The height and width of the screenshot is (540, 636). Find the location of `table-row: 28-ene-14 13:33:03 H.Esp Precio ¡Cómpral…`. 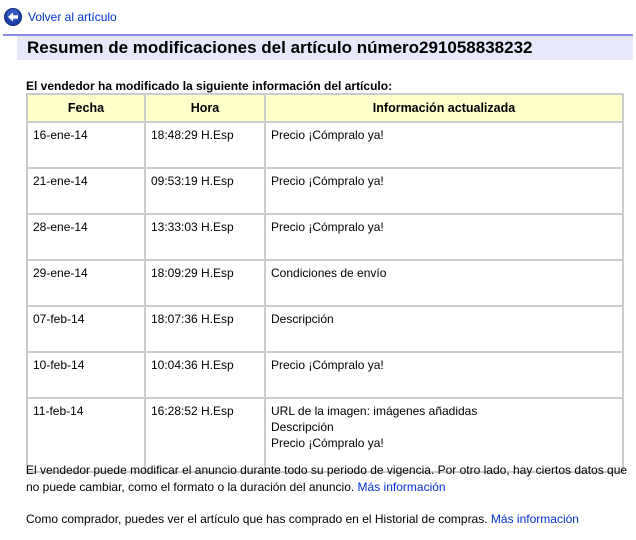

table-row: 28-ene-14 13:33:03 H.Esp Precio ¡Cómpral… is located at coordinates (325, 237).